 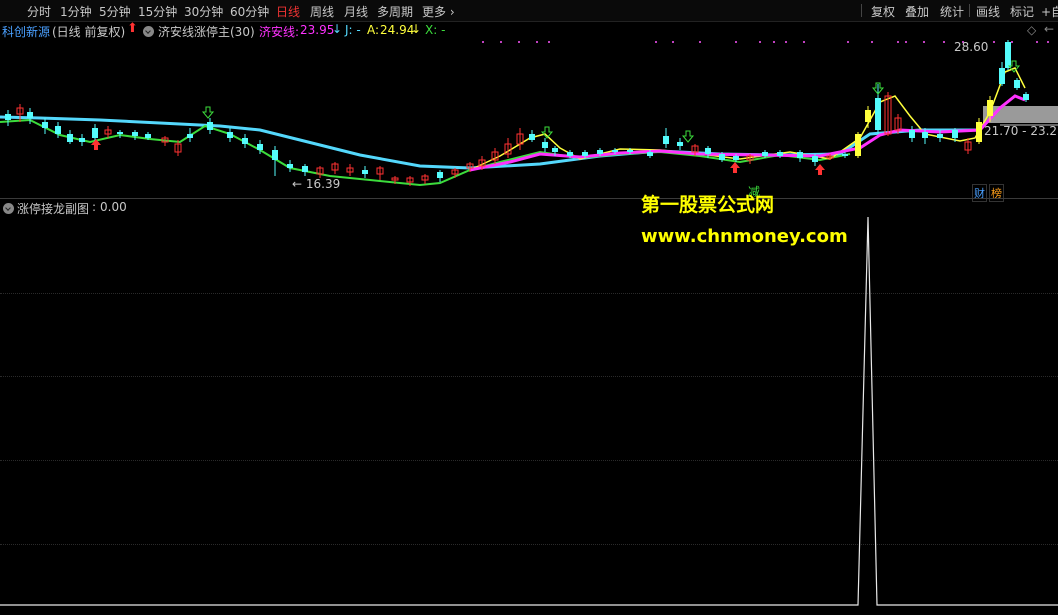 What do you see at coordinates (148, 31) in the screenshot?
I see `chevron-down-icon` at bounding box center [148, 31].